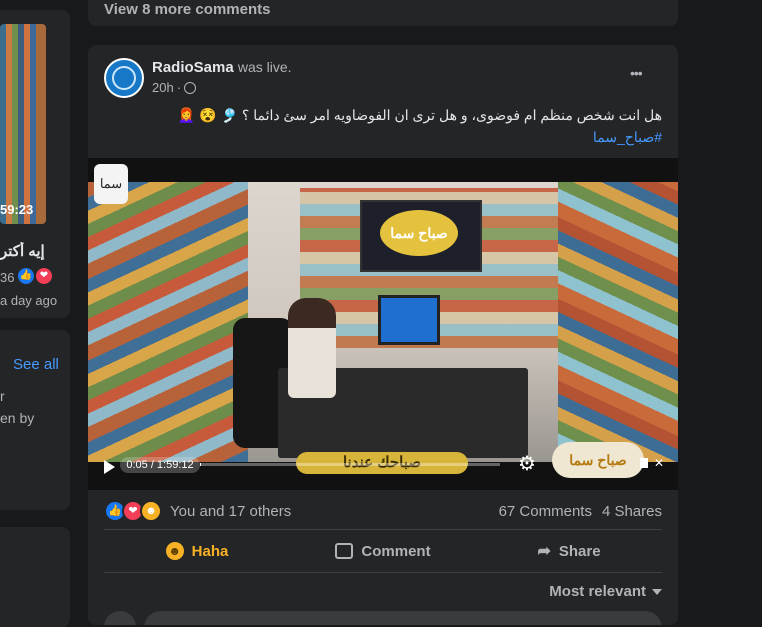 The image size is (762, 627). What do you see at coordinates (344, 551) in the screenshot?
I see `comment-icon` at bounding box center [344, 551].